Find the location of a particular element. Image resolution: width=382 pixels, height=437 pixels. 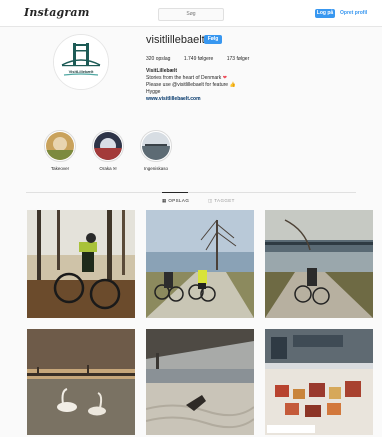

tab-posts: ▦ OPSLAG is located at coordinates (175, 201).